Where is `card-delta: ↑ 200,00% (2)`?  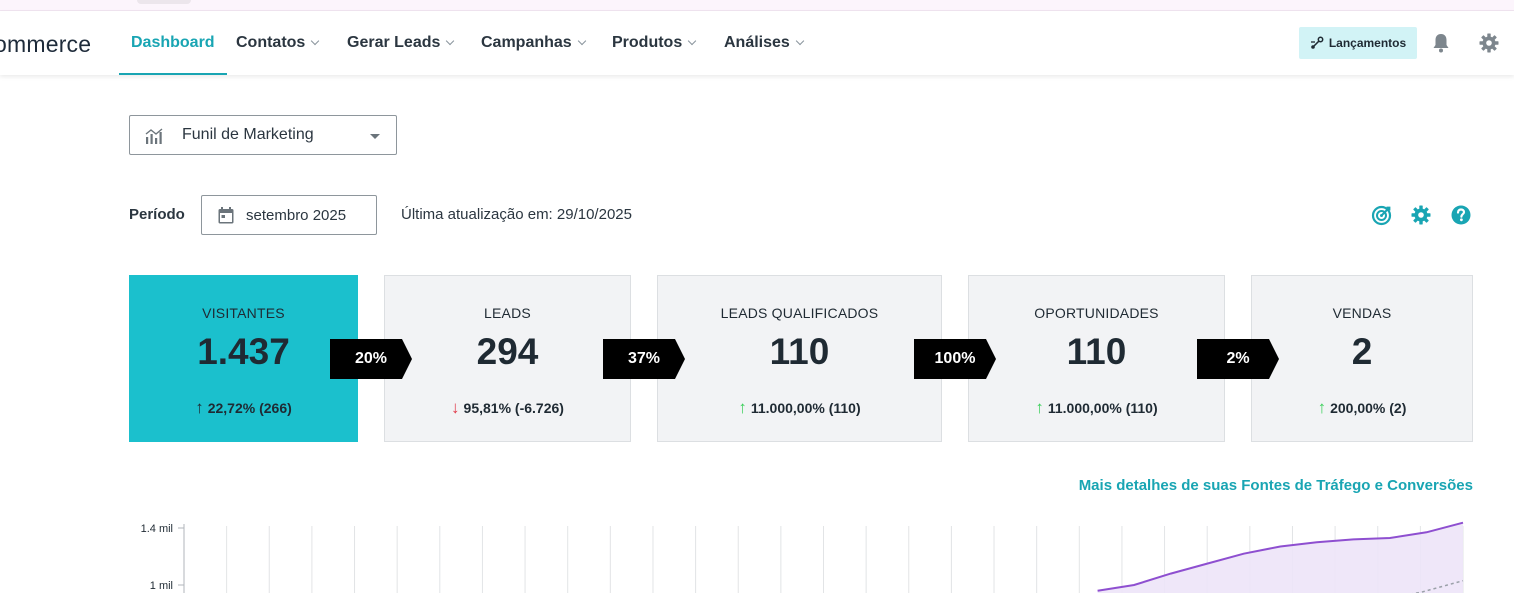 card-delta: ↑ 200,00% (2) is located at coordinates (1362, 408).